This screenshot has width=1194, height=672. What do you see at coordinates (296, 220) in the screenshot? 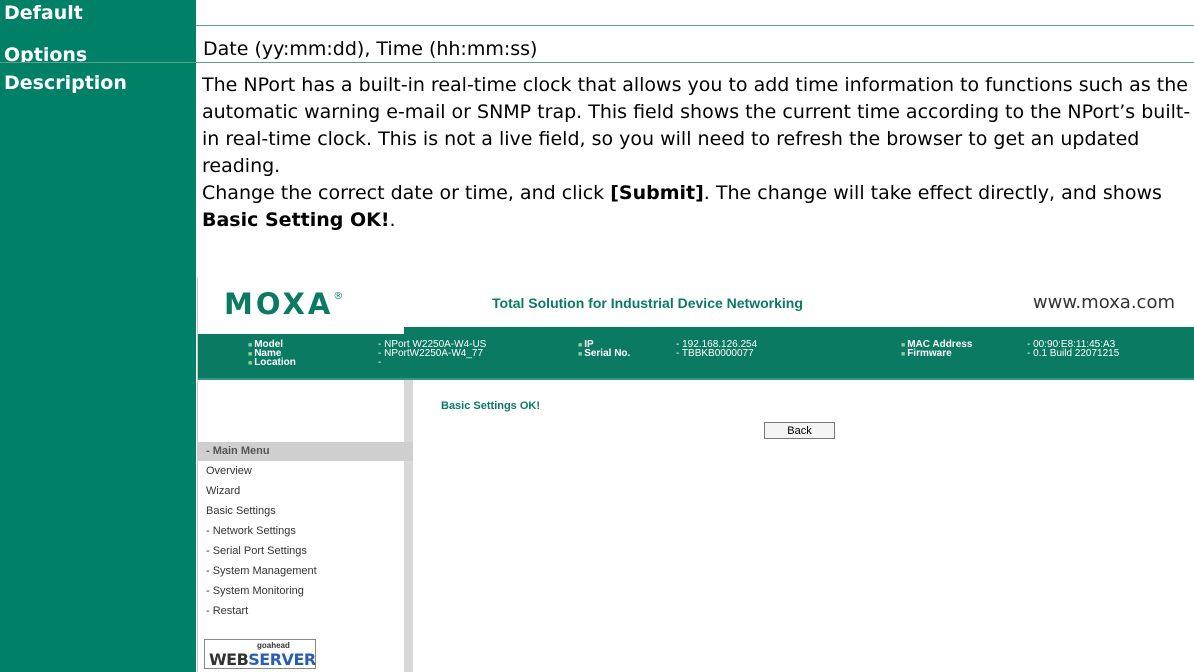
I see `ok-keyword: Basic Setting OK!` at bounding box center [296, 220].